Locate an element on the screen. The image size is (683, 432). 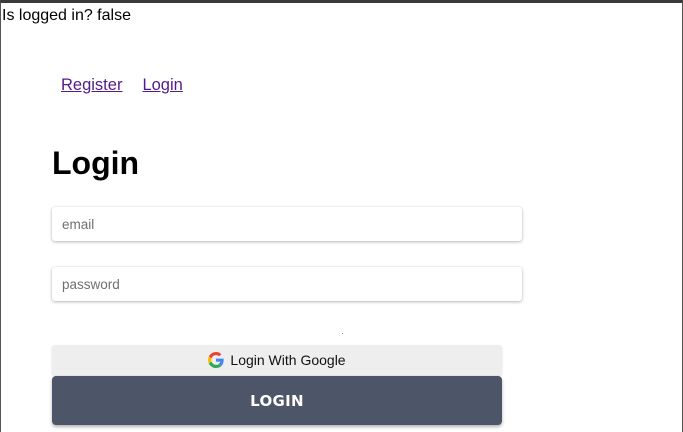
register-link: Register is located at coordinates (91, 85).